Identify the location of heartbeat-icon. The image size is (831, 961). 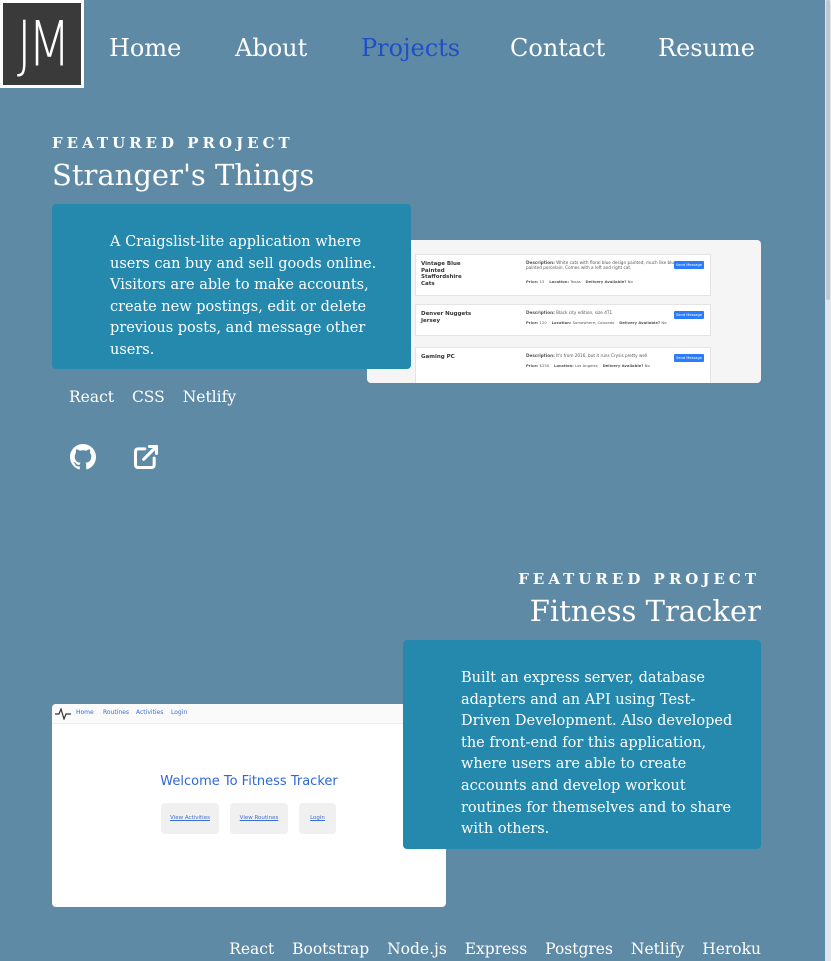
(63, 714).